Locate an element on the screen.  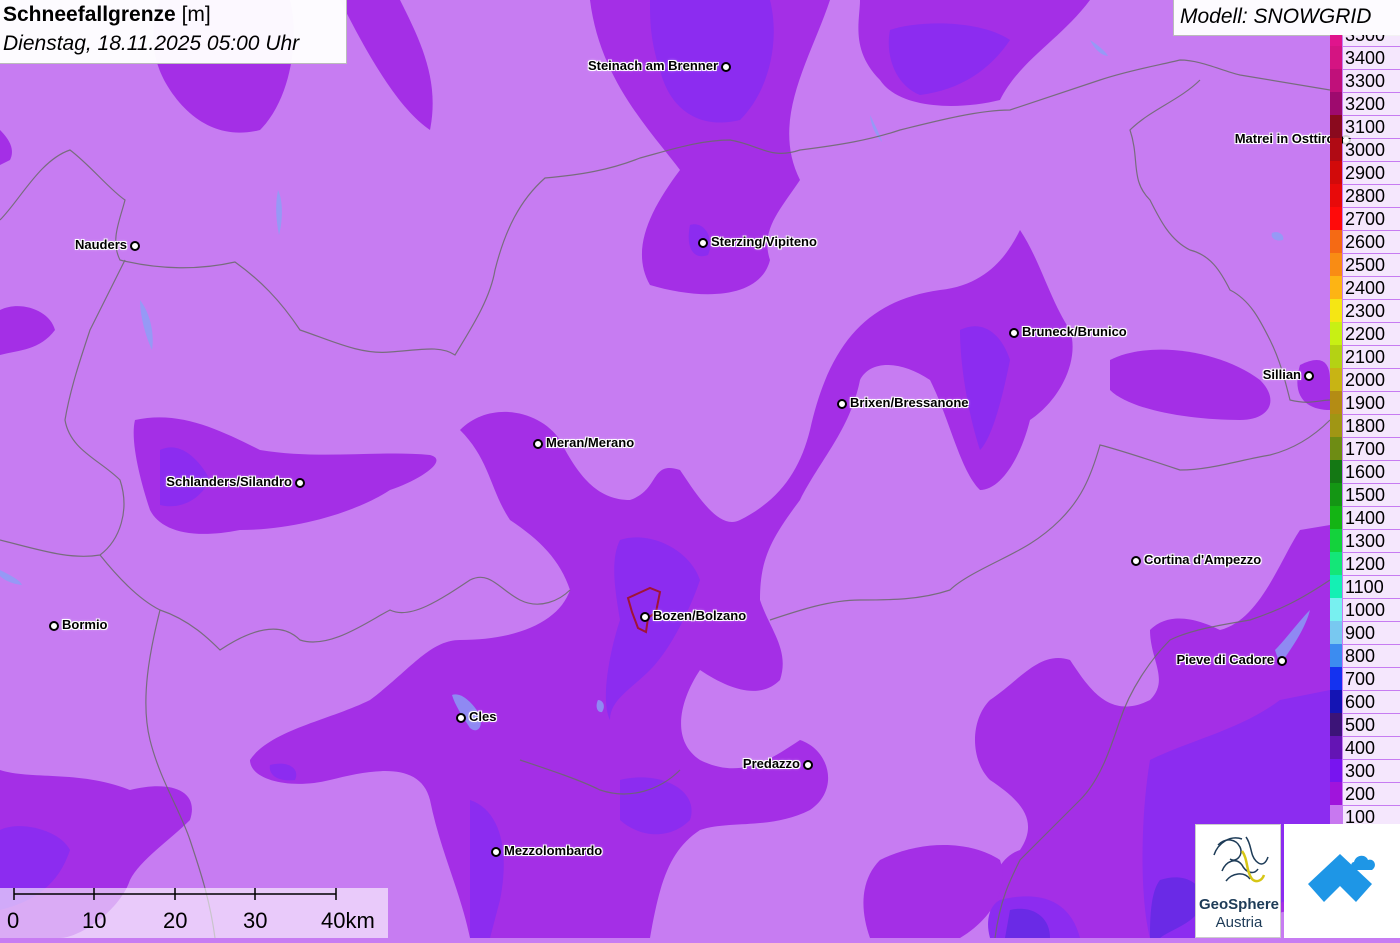
legend-row: 3200 is located at coordinates (1365, 103).